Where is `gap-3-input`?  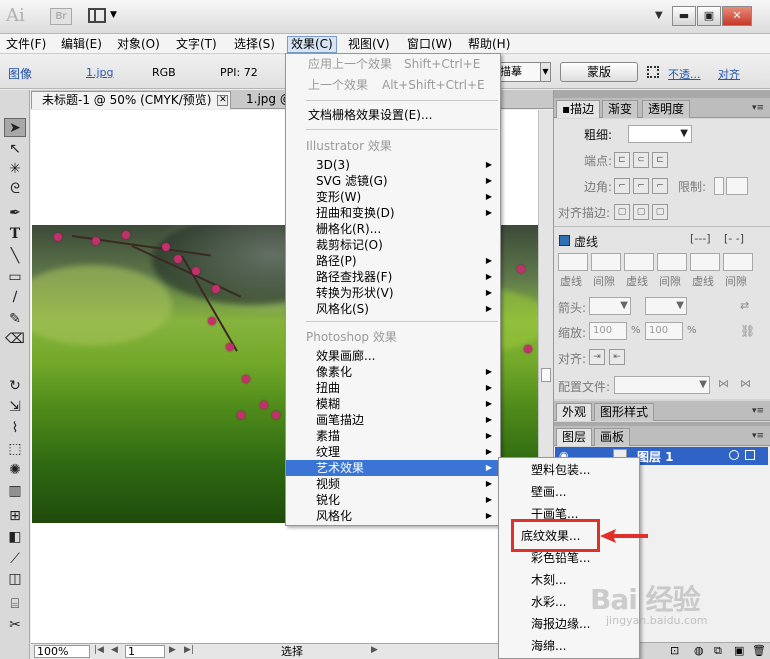
gap-3-input is located at coordinates (738, 262).